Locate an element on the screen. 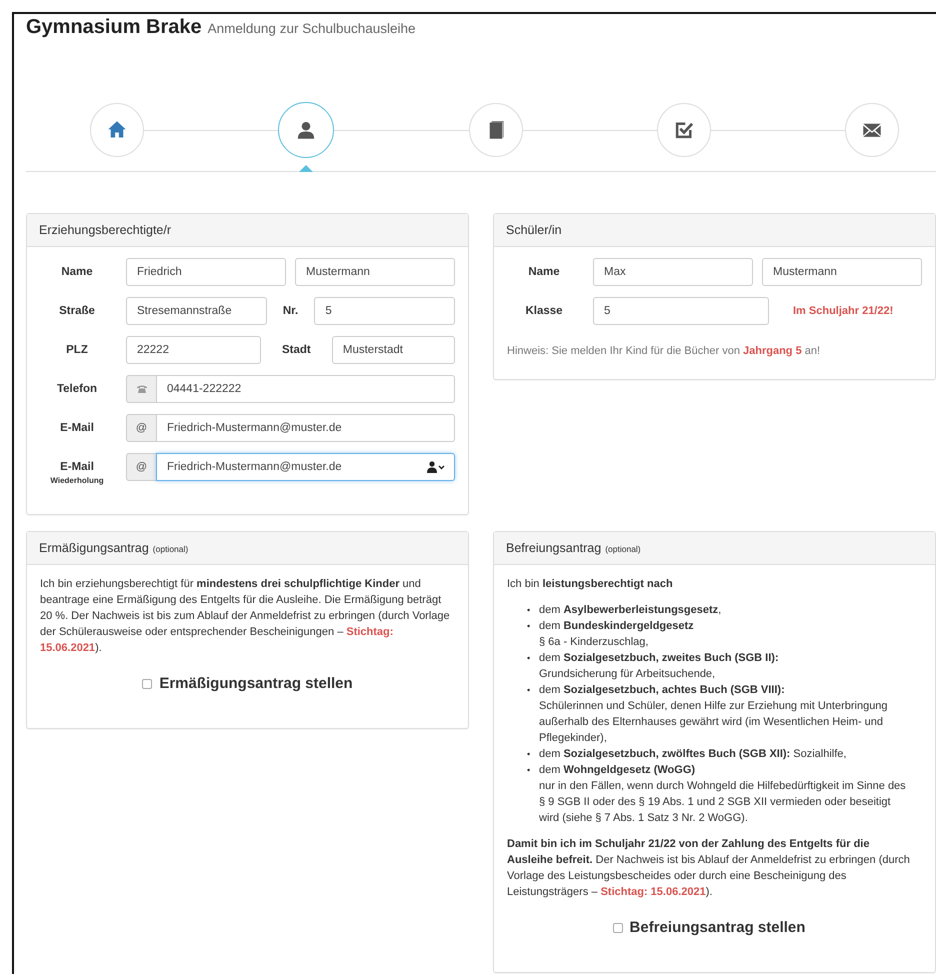 The width and height of the screenshot is (936, 976). hint-text: Hinweis: Sie melden Ihr Kind für die Bücher von Jahrgang 5 an! is located at coordinates (664, 351).